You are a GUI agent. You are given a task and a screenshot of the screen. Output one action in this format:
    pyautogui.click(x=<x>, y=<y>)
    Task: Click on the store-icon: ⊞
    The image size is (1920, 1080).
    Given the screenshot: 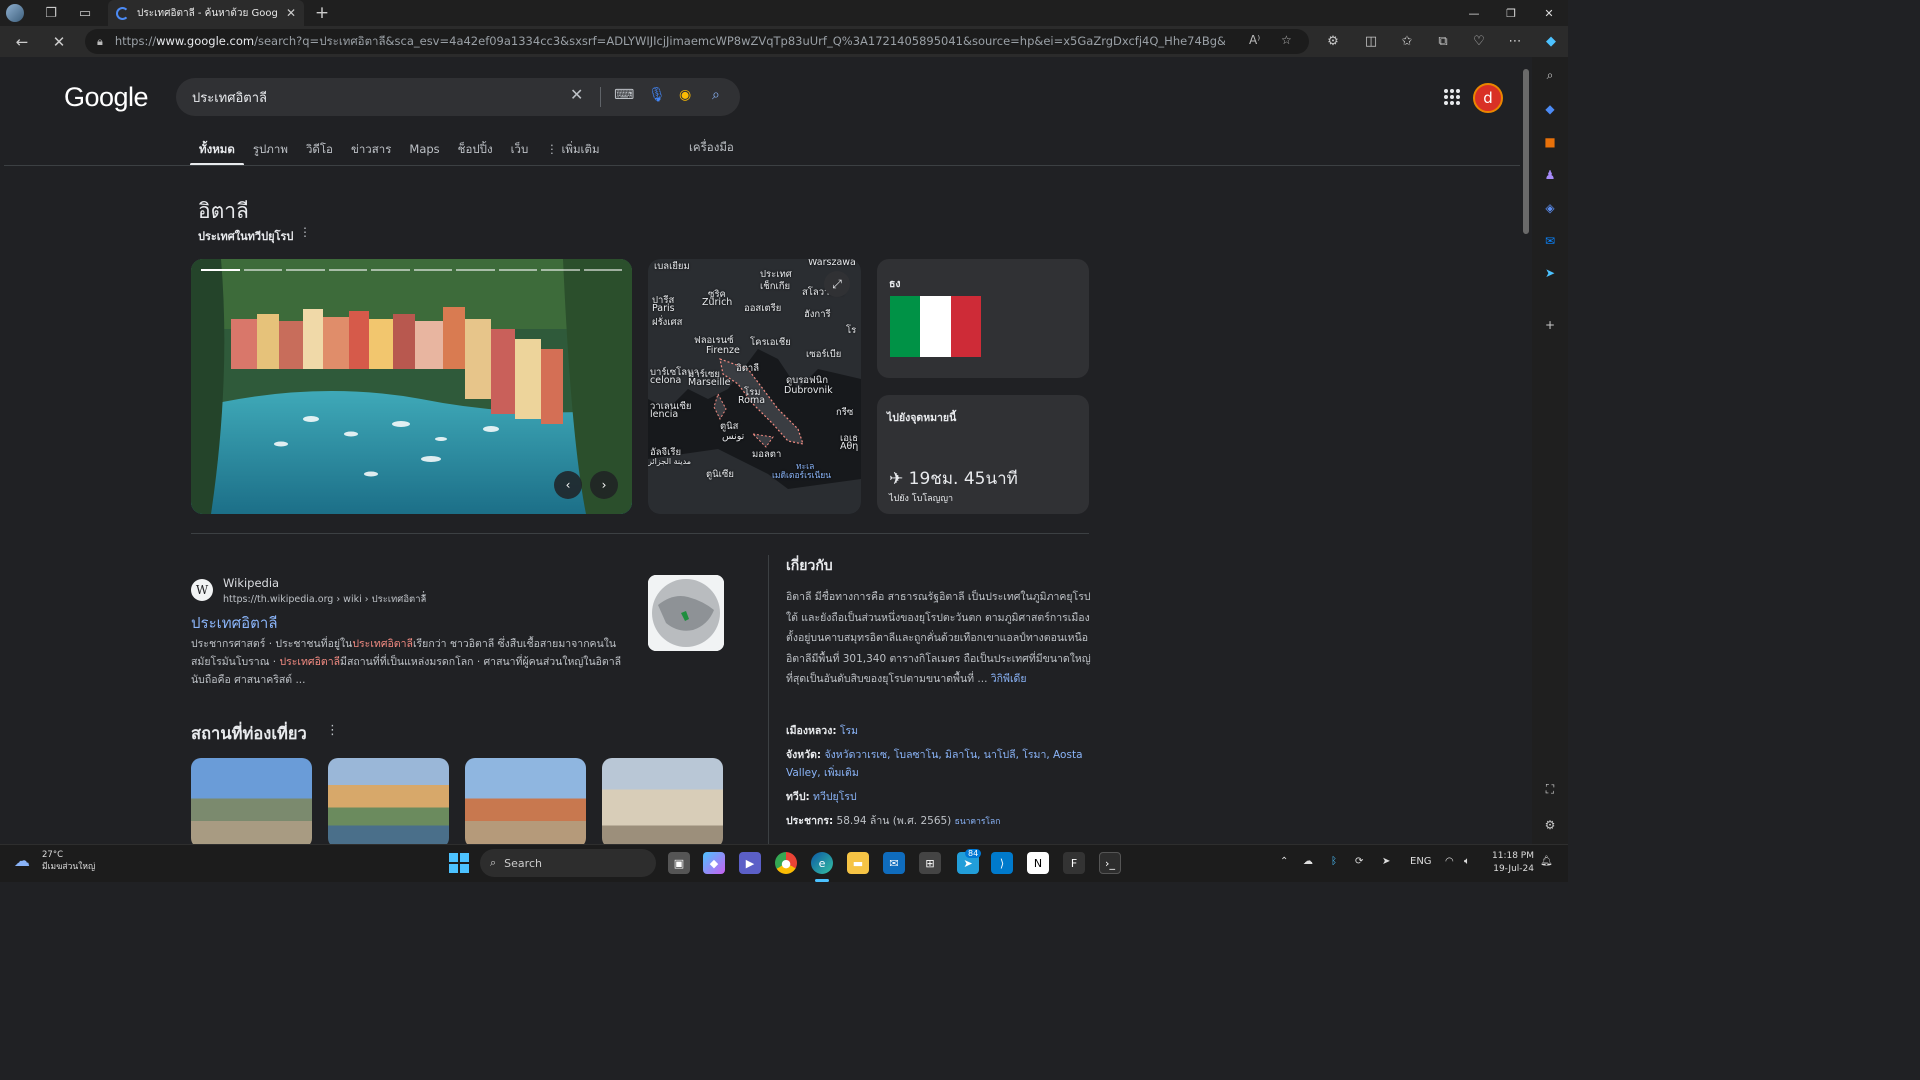 What is the action you would take?
    pyautogui.click(x=930, y=863)
    